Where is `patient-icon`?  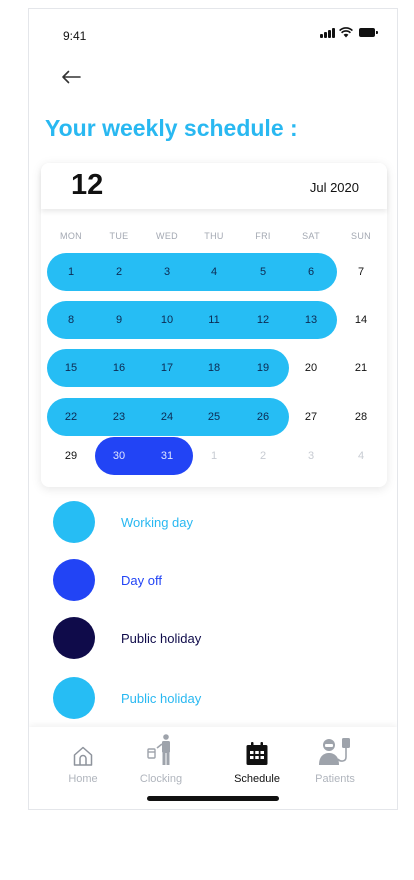 patient-icon is located at coordinates (334, 751).